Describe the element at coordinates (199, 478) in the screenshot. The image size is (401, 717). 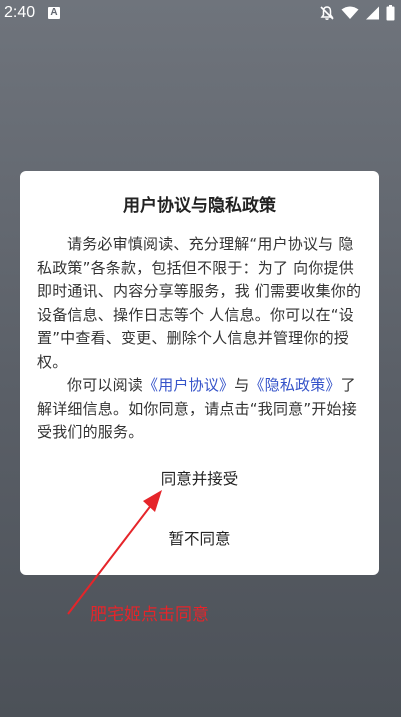
I see `agree-button: 同意并接受` at that location.